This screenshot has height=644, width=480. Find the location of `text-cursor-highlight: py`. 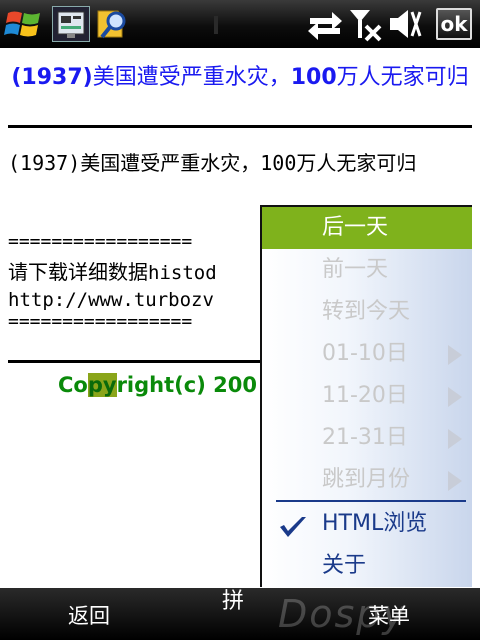

text-cursor-highlight: py is located at coordinates (102, 385).